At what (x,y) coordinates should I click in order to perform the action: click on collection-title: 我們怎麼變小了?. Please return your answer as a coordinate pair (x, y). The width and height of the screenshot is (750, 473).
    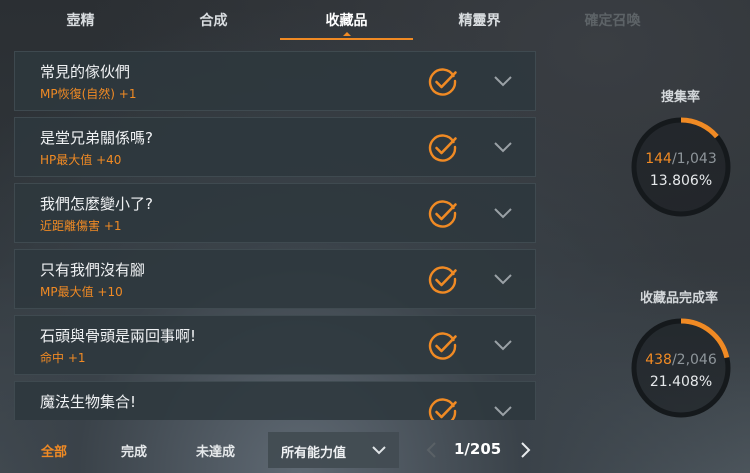
    Looking at the image, I should click on (96, 204).